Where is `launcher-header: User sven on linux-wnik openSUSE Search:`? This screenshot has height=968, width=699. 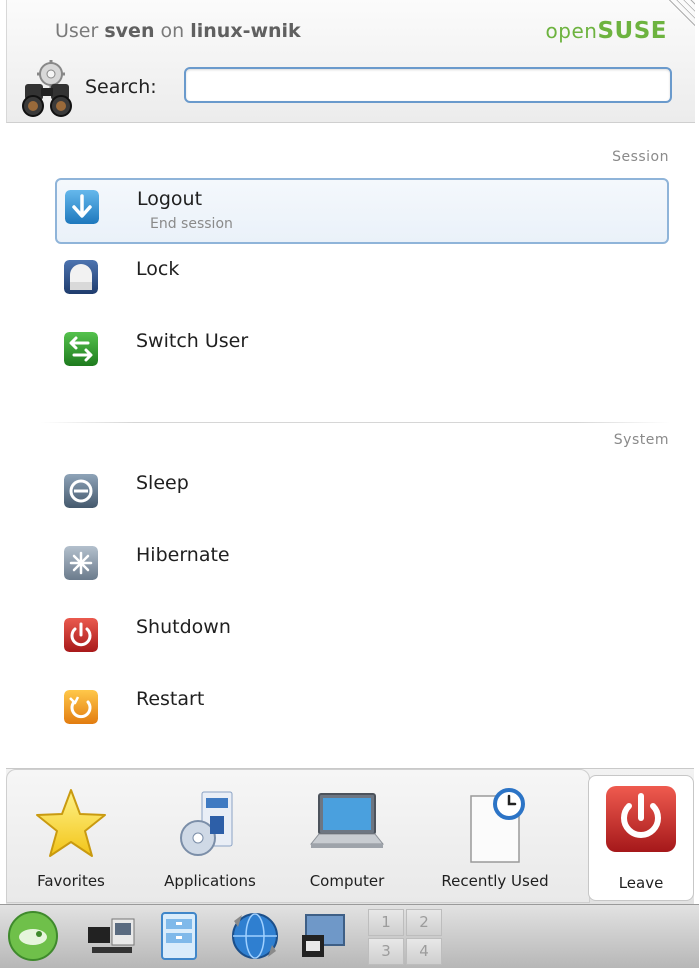
launcher-header: User sven on linux-wnik openSUSE Search: is located at coordinates (350, 61).